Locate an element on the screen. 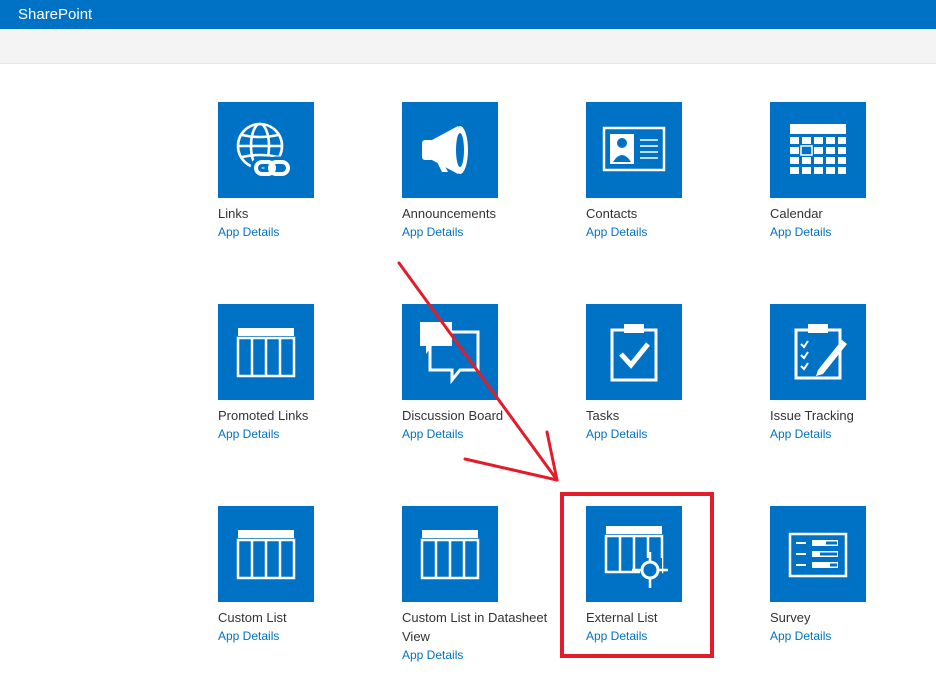  app-tile-announcements: Announcements App Details is located at coordinates (482, 171).